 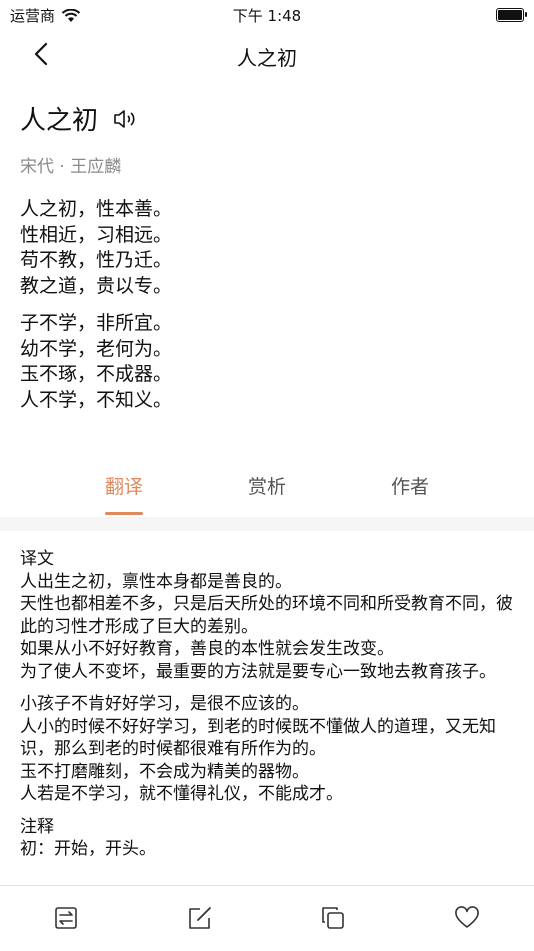 I want to click on poem-line: 人之初，性本善。, so click(x=96, y=209).